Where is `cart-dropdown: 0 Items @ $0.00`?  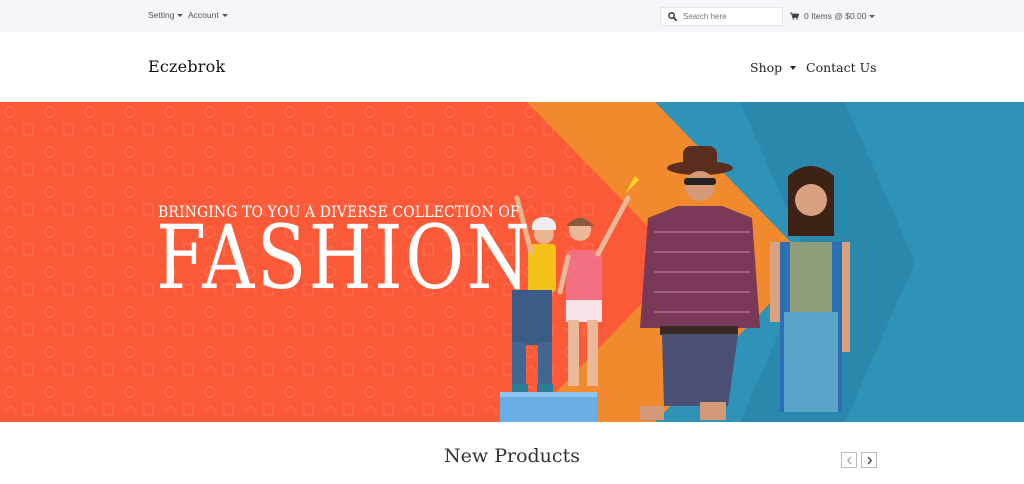
cart-dropdown: 0 Items @ $0.00 is located at coordinates (832, 16).